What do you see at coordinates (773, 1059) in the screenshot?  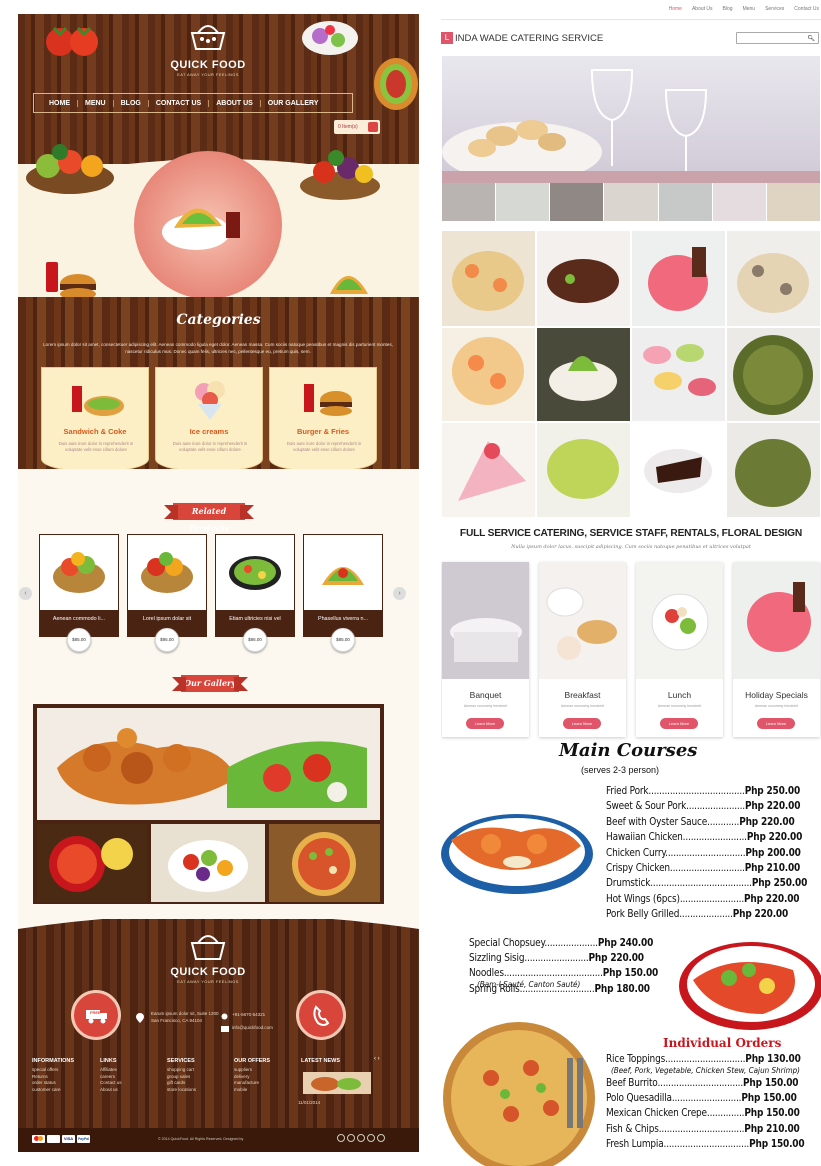 I see `menu-item-price: Php 130.00` at bounding box center [773, 1059].